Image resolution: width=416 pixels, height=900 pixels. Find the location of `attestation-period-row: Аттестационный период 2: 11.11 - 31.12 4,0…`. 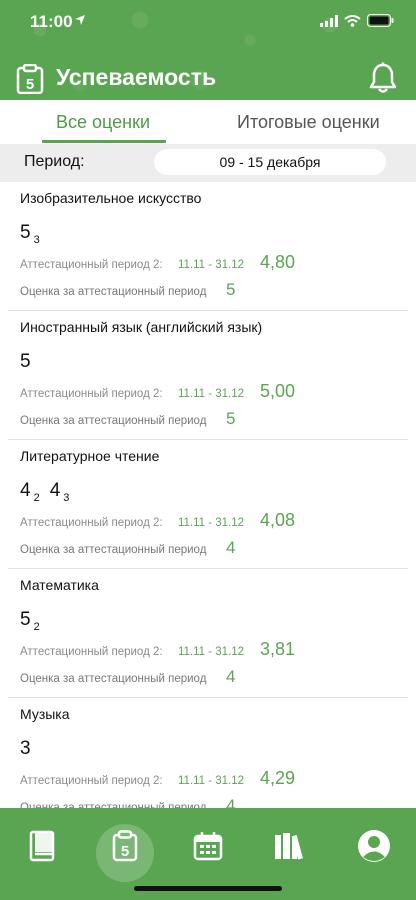

attestation-period-row: Аттестационный период 2: 11.11 - 31.12 4,0… is located at coordinates (157, 520).